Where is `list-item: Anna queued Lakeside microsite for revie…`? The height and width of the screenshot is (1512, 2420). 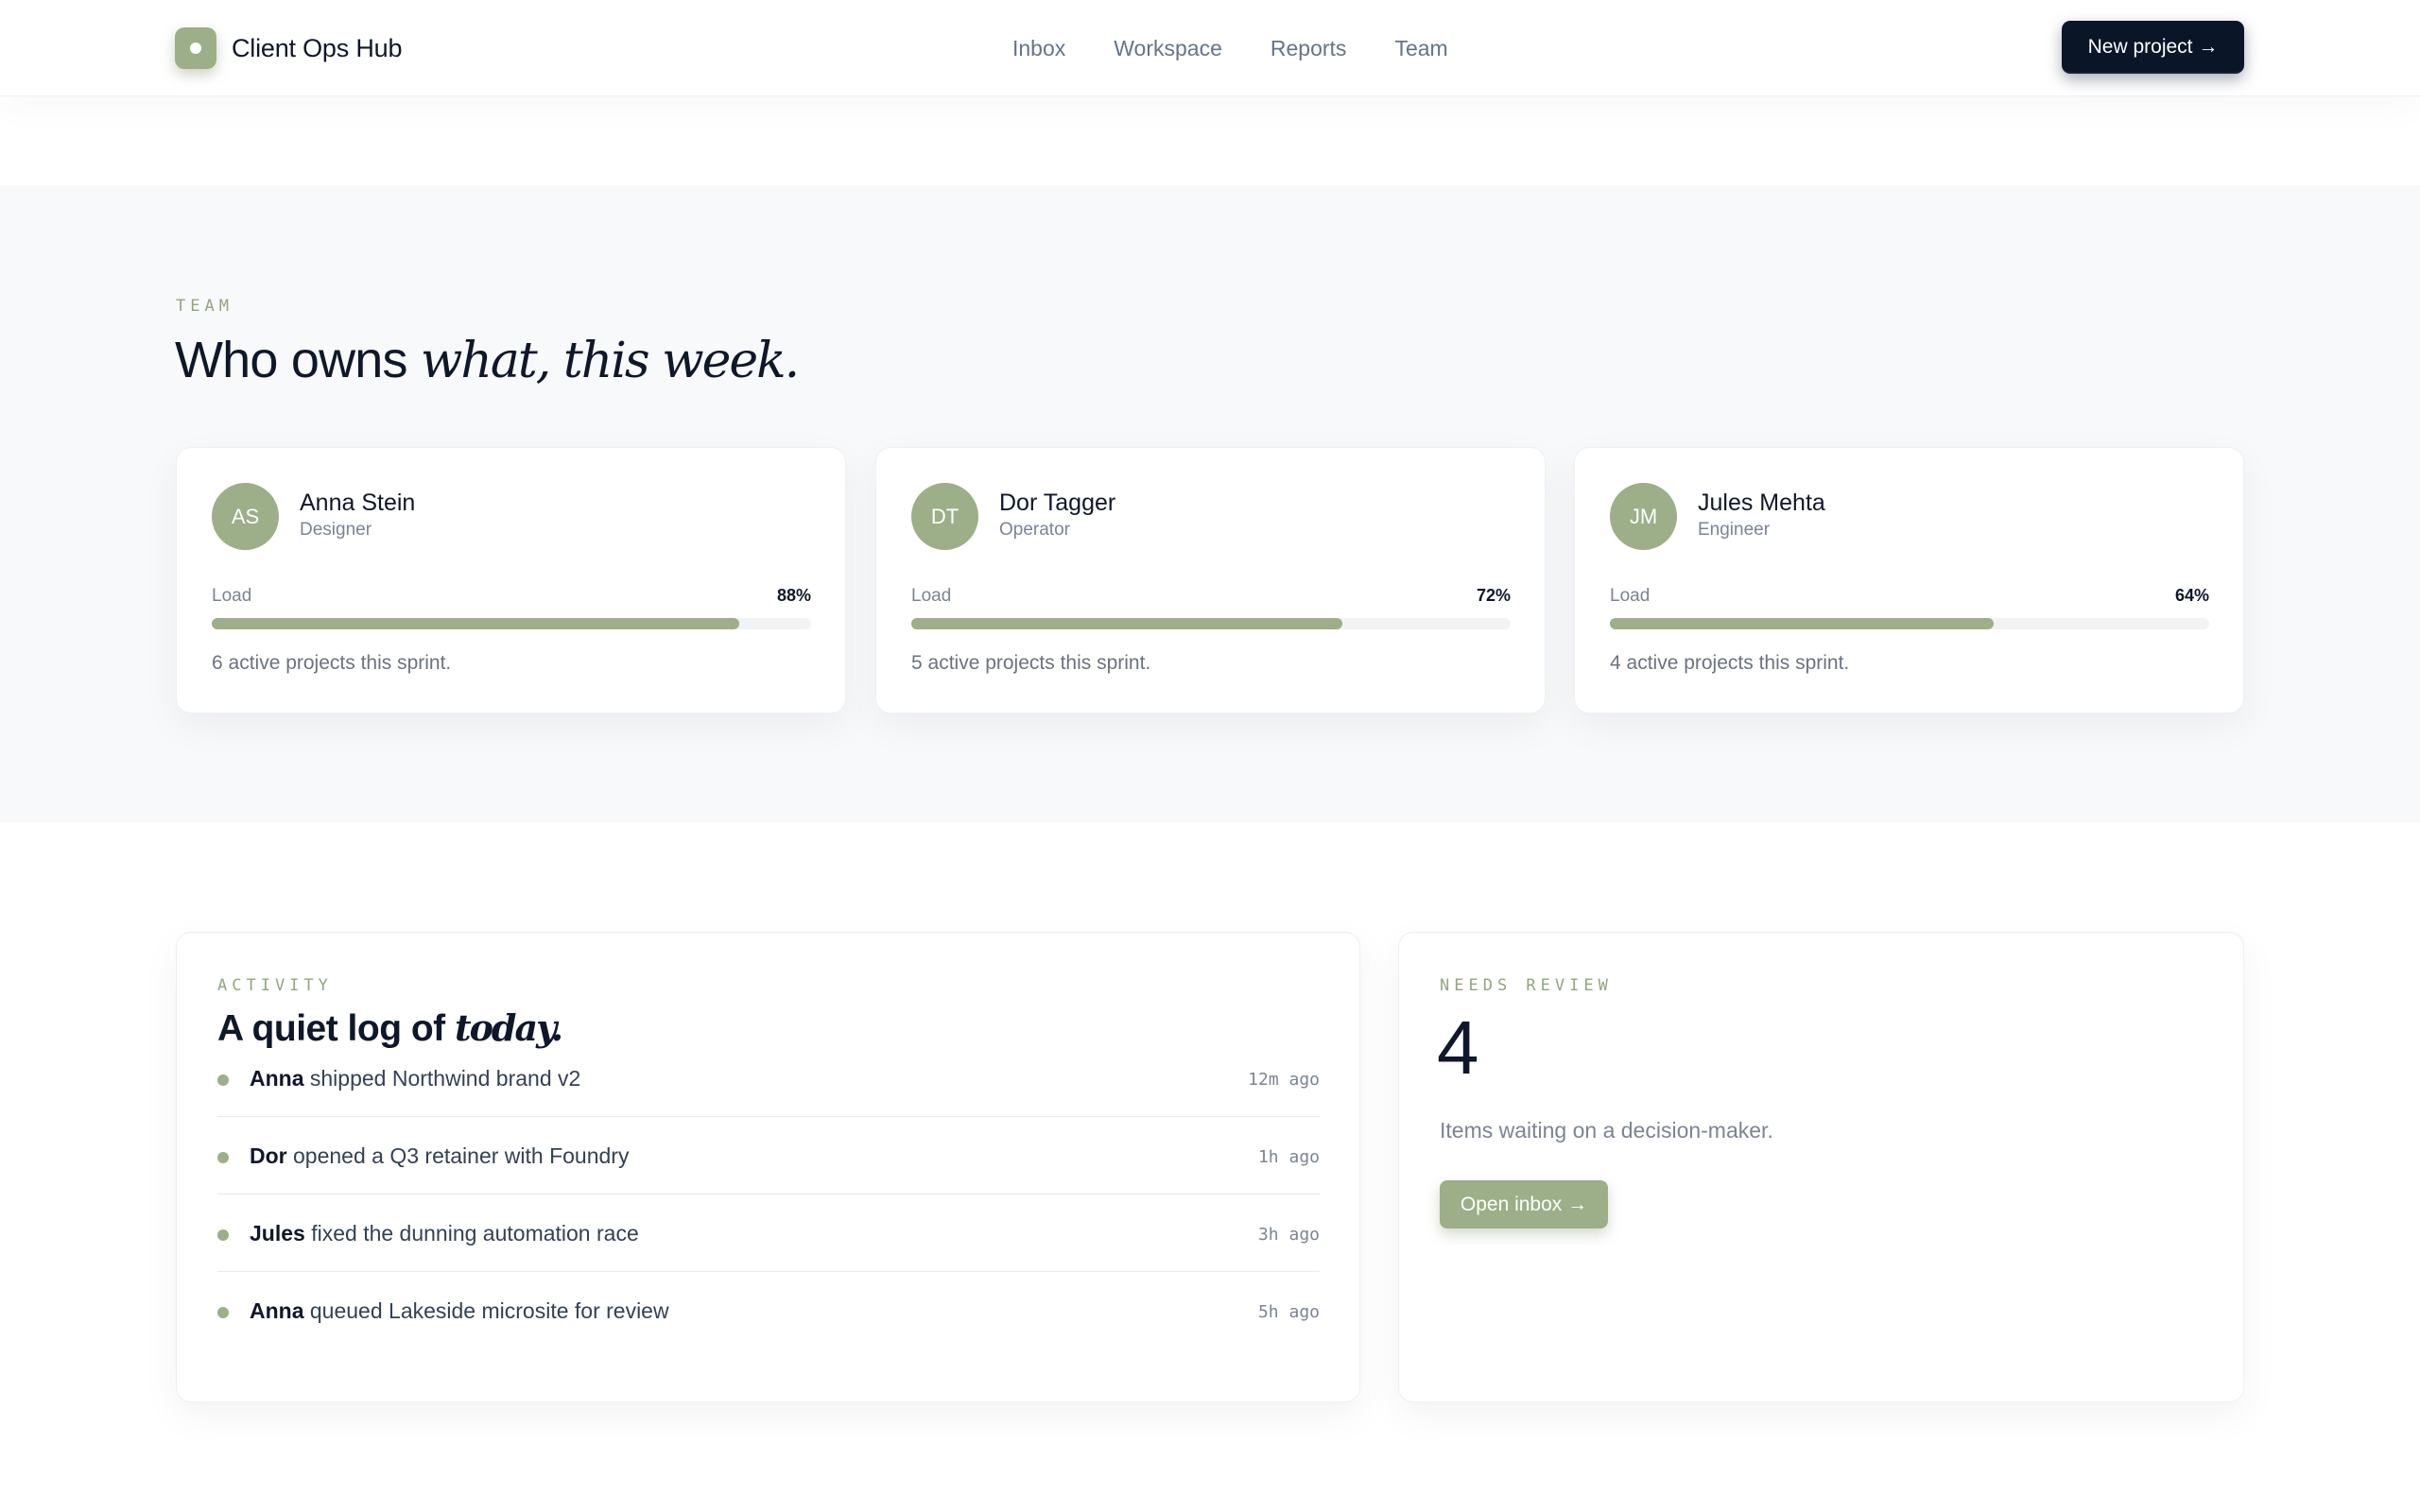 list-item: Anna queued Lakeside microsite for revie… is located at coordinates (768, 1310).